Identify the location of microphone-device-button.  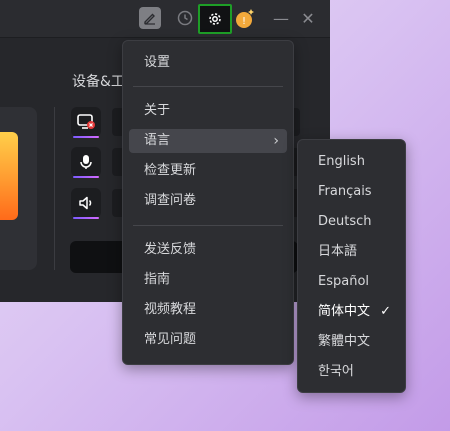
(86, 162).